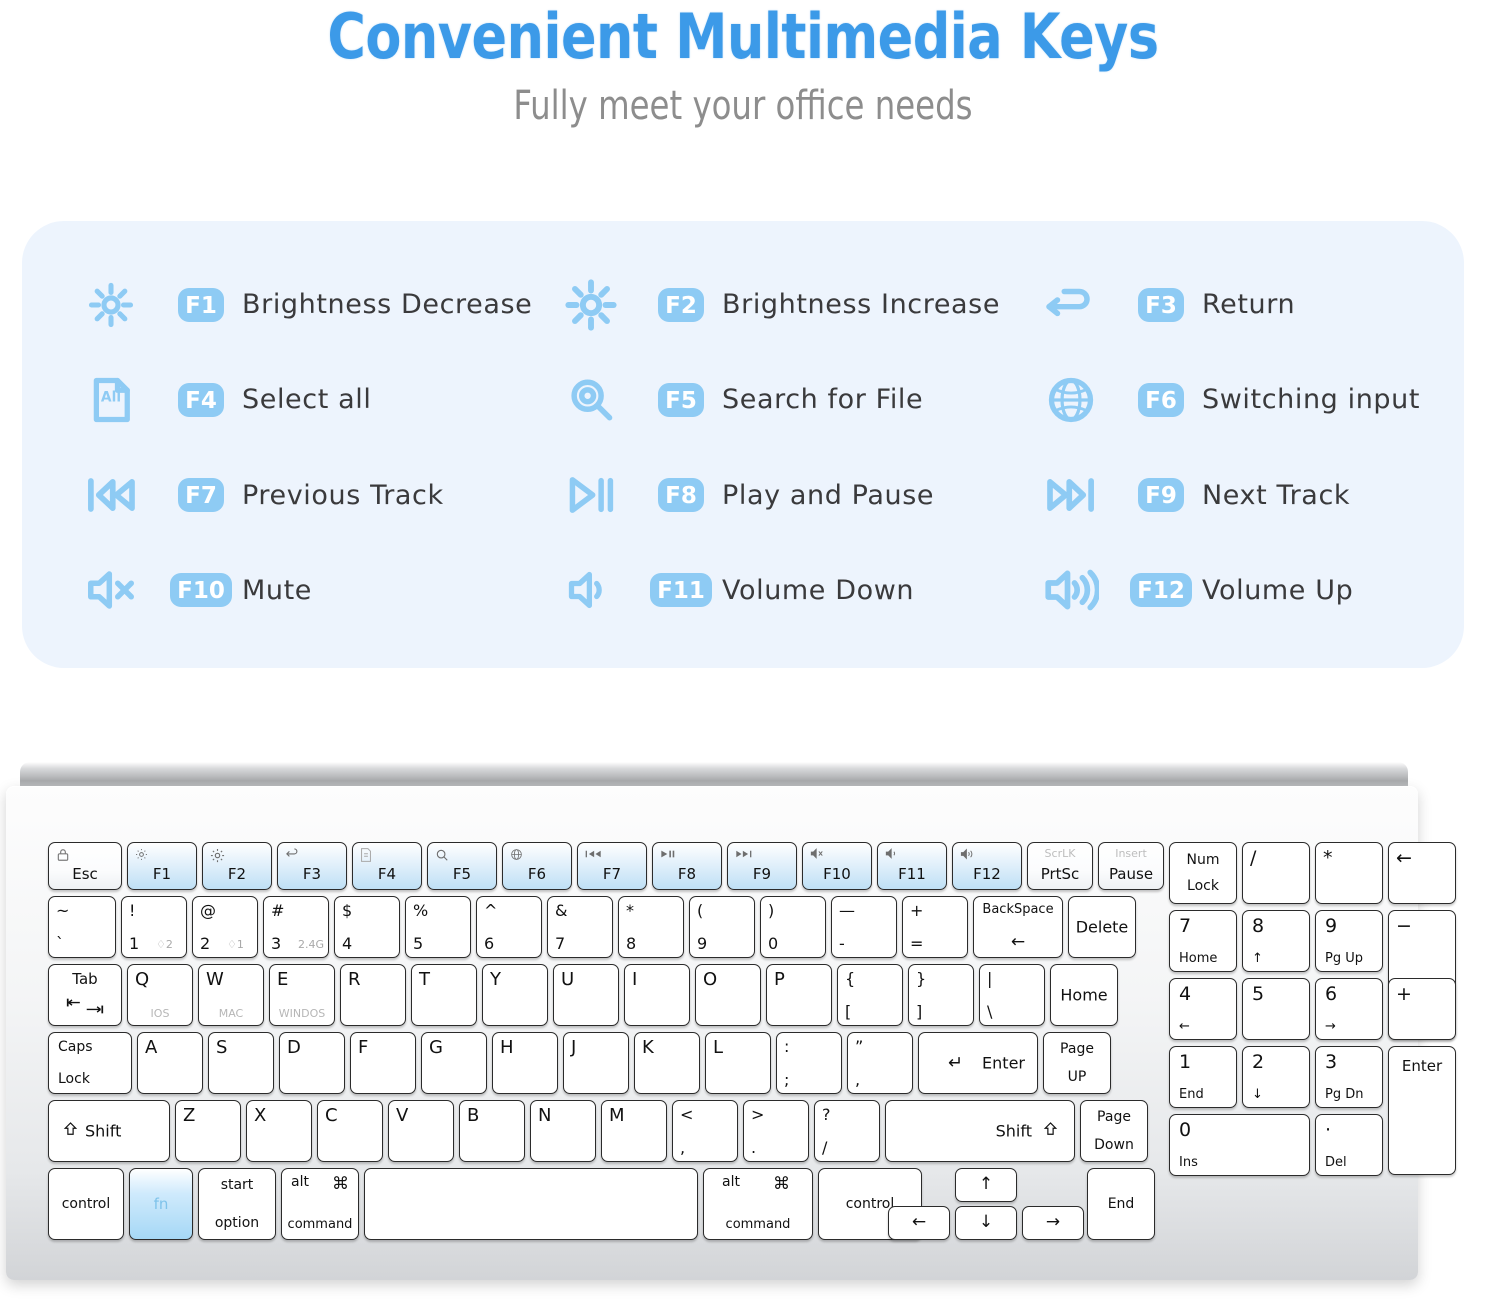 The height and width of the screenshot is (1308, 1486). Describe the element at coordinates (634, 1131) in the screenshot. I see `key-m: M` at that location.